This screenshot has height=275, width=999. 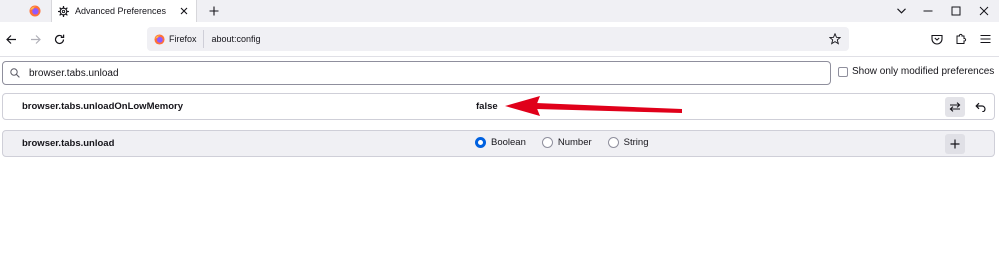 I want to click on maximize-button, so click(x=956, y=11).